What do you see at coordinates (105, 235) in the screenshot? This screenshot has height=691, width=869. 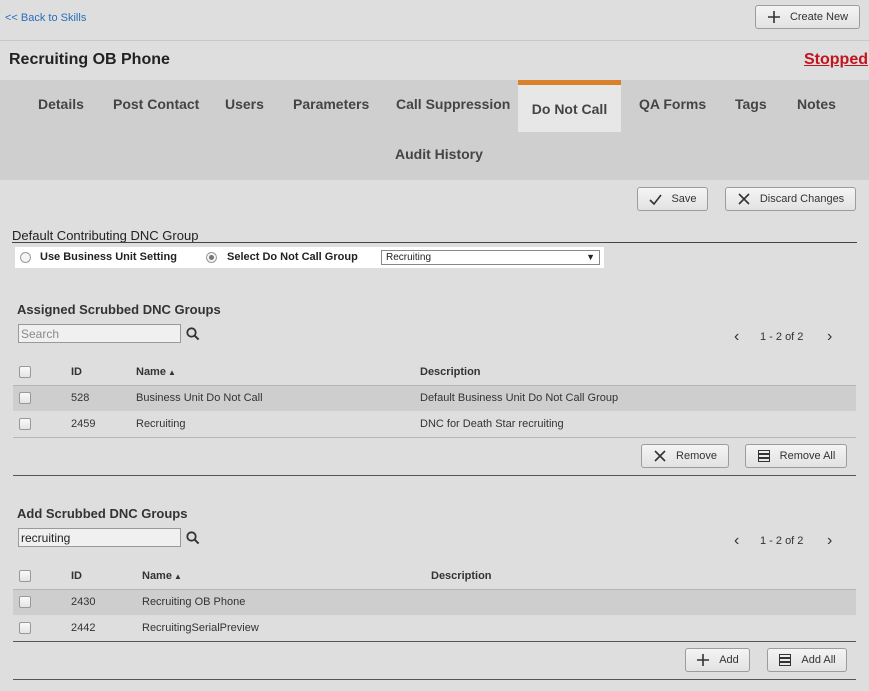 I see `default-group-label: Default Contributing DNC Group` at bounding box center [105, 235].